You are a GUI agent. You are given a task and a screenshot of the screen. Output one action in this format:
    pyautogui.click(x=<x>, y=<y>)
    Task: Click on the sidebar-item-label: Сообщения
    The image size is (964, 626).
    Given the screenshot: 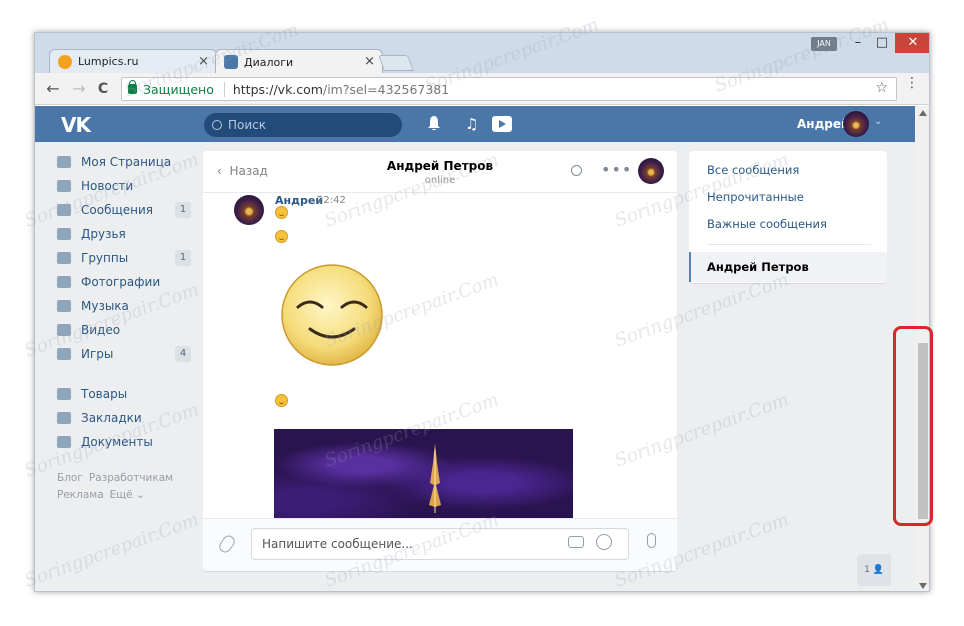 What is the action you would take?
    pyautogui.click(x=117, y=210)
    